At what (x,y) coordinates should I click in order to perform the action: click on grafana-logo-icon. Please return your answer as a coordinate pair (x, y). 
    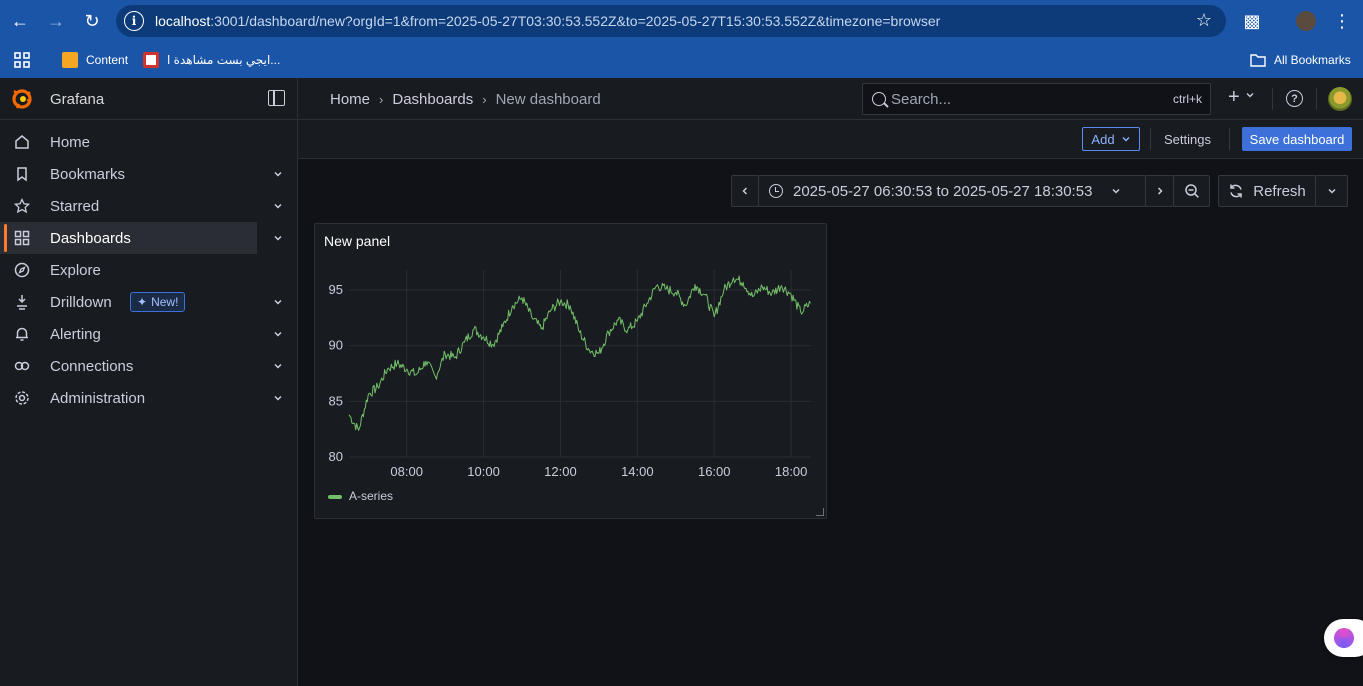
    Looking at the image, I should click on (22, 99).